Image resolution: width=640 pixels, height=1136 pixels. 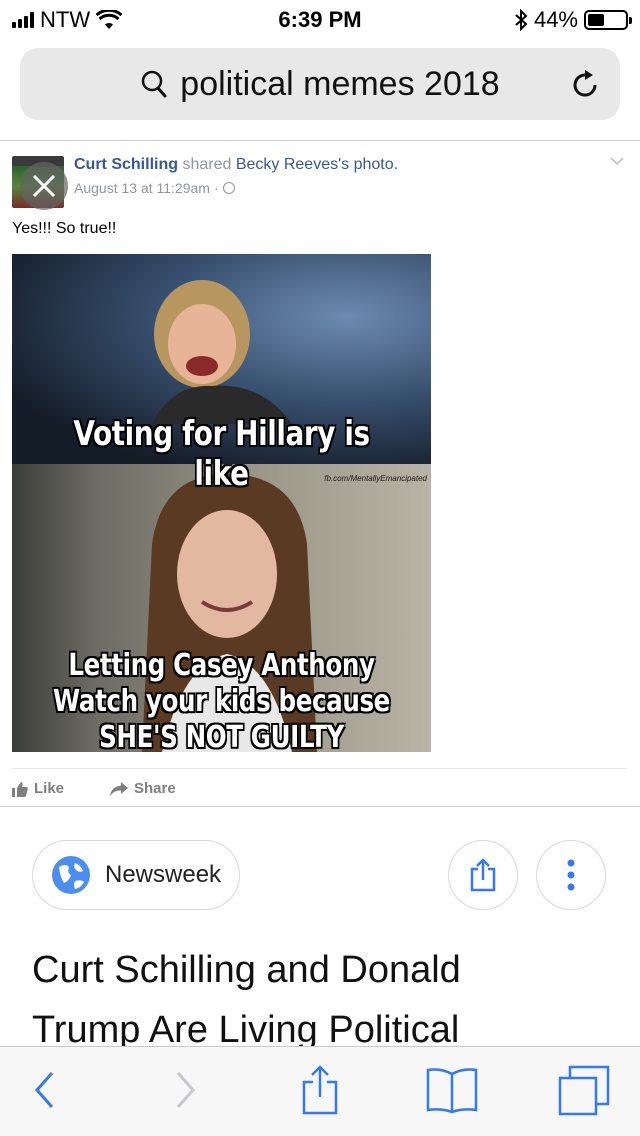 I want to click on meme-caption-bottom-1: Letting Casey Anthony, so click(x=221, y=665).